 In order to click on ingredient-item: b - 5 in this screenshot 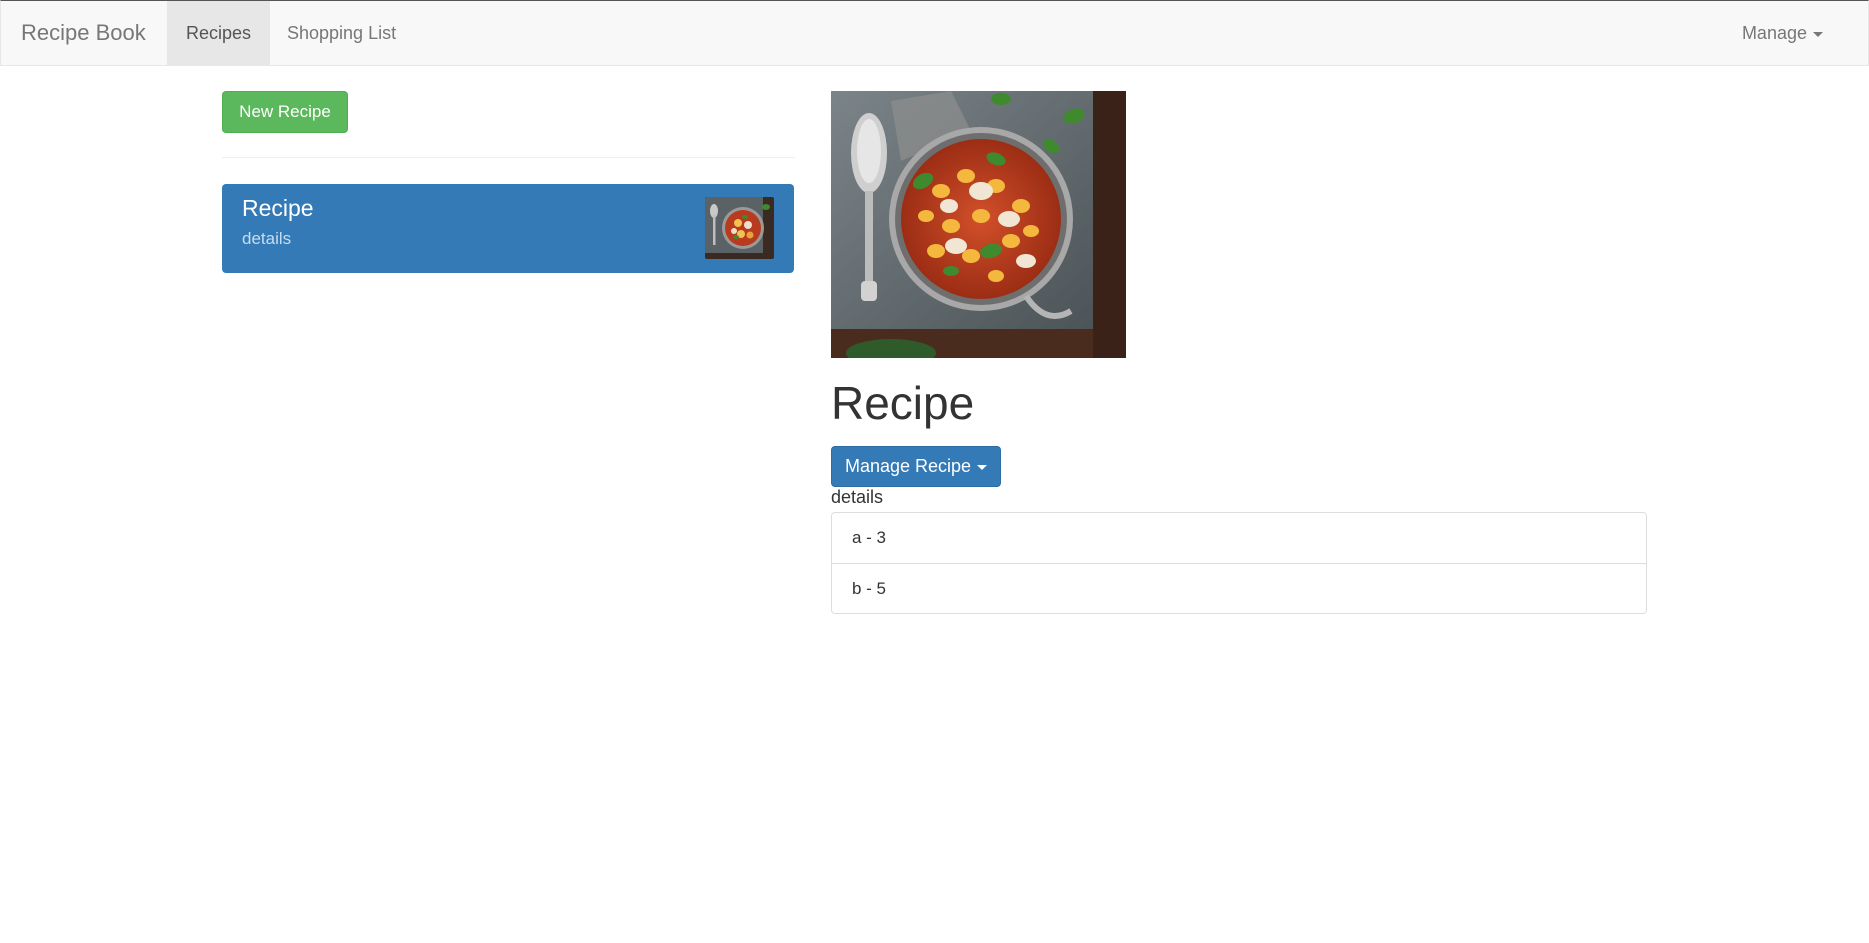, I will do `click(1239, 588)`.